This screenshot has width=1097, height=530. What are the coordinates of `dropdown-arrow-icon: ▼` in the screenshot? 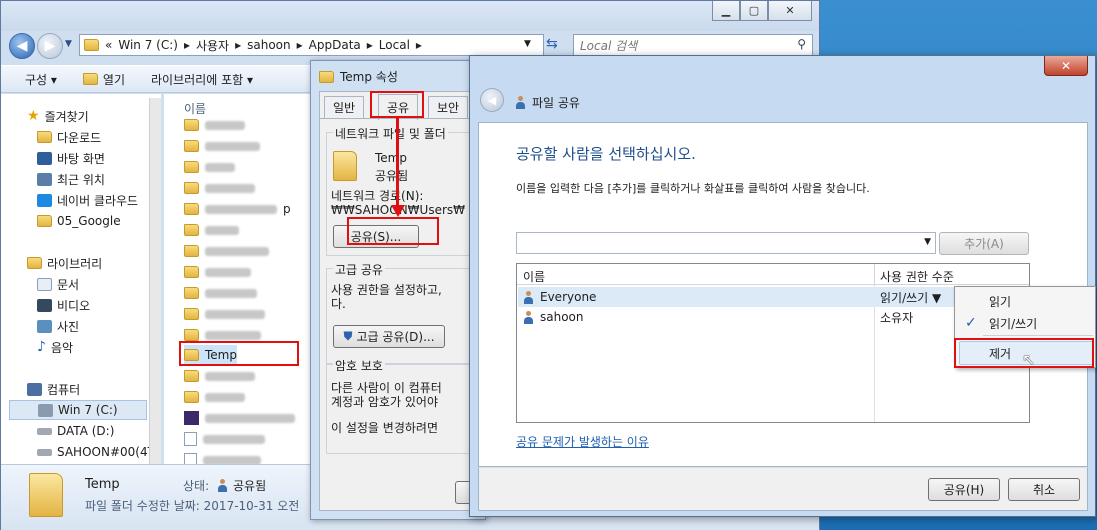 It's located at (927, 242).